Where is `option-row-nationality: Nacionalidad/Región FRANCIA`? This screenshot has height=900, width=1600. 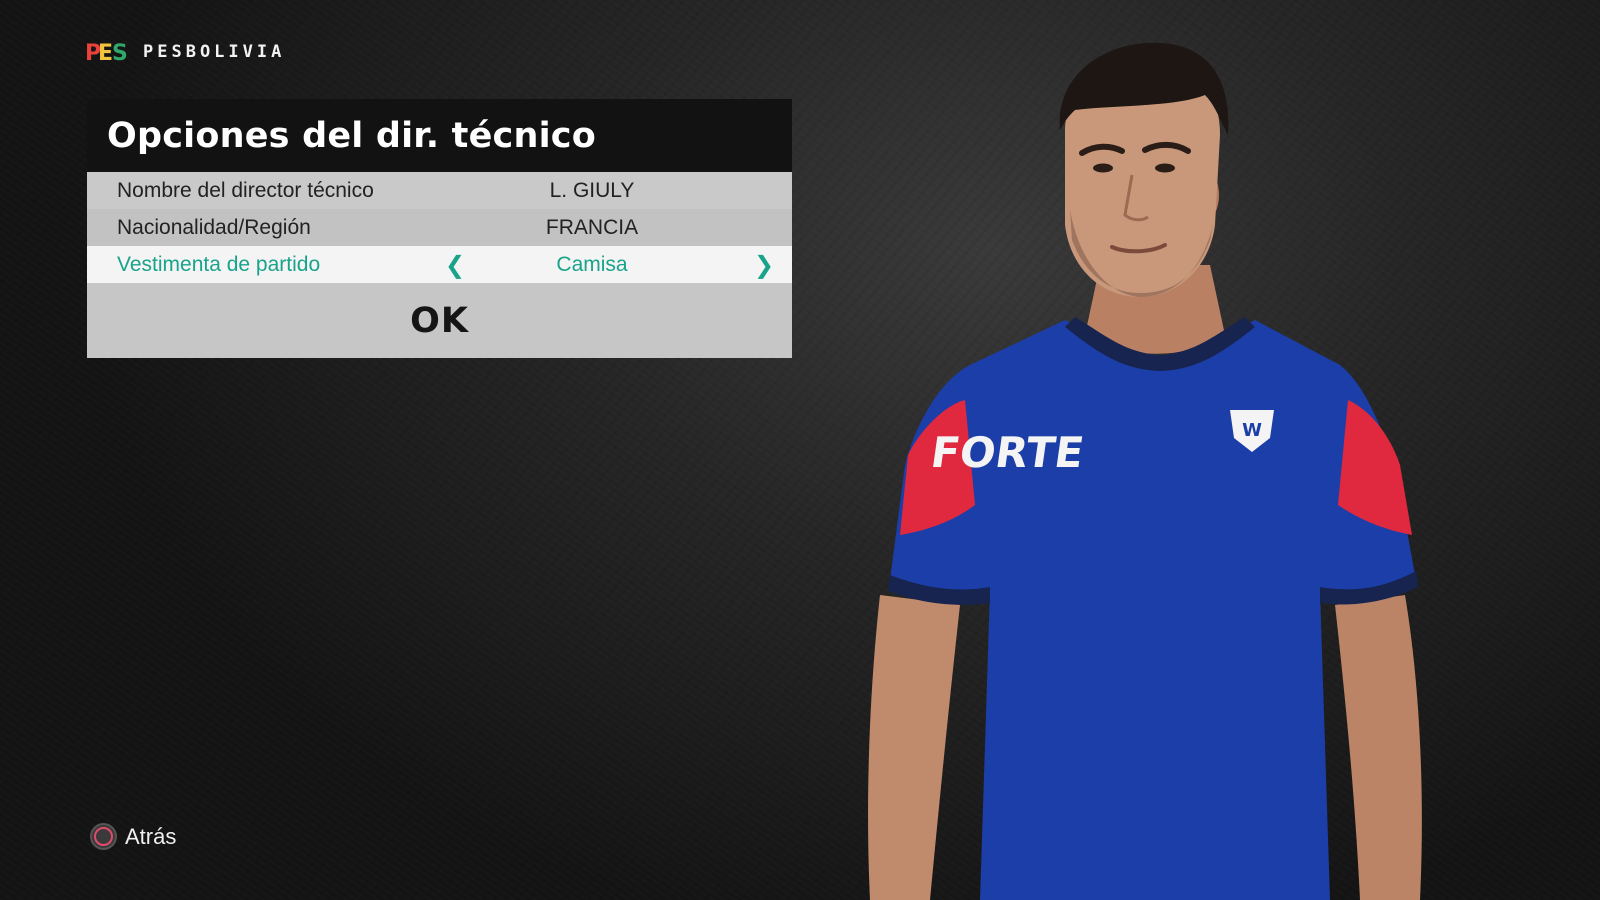
option-row-nationality: Nacionalidad/Región FRANCIA is located at coordinates (439, 227).